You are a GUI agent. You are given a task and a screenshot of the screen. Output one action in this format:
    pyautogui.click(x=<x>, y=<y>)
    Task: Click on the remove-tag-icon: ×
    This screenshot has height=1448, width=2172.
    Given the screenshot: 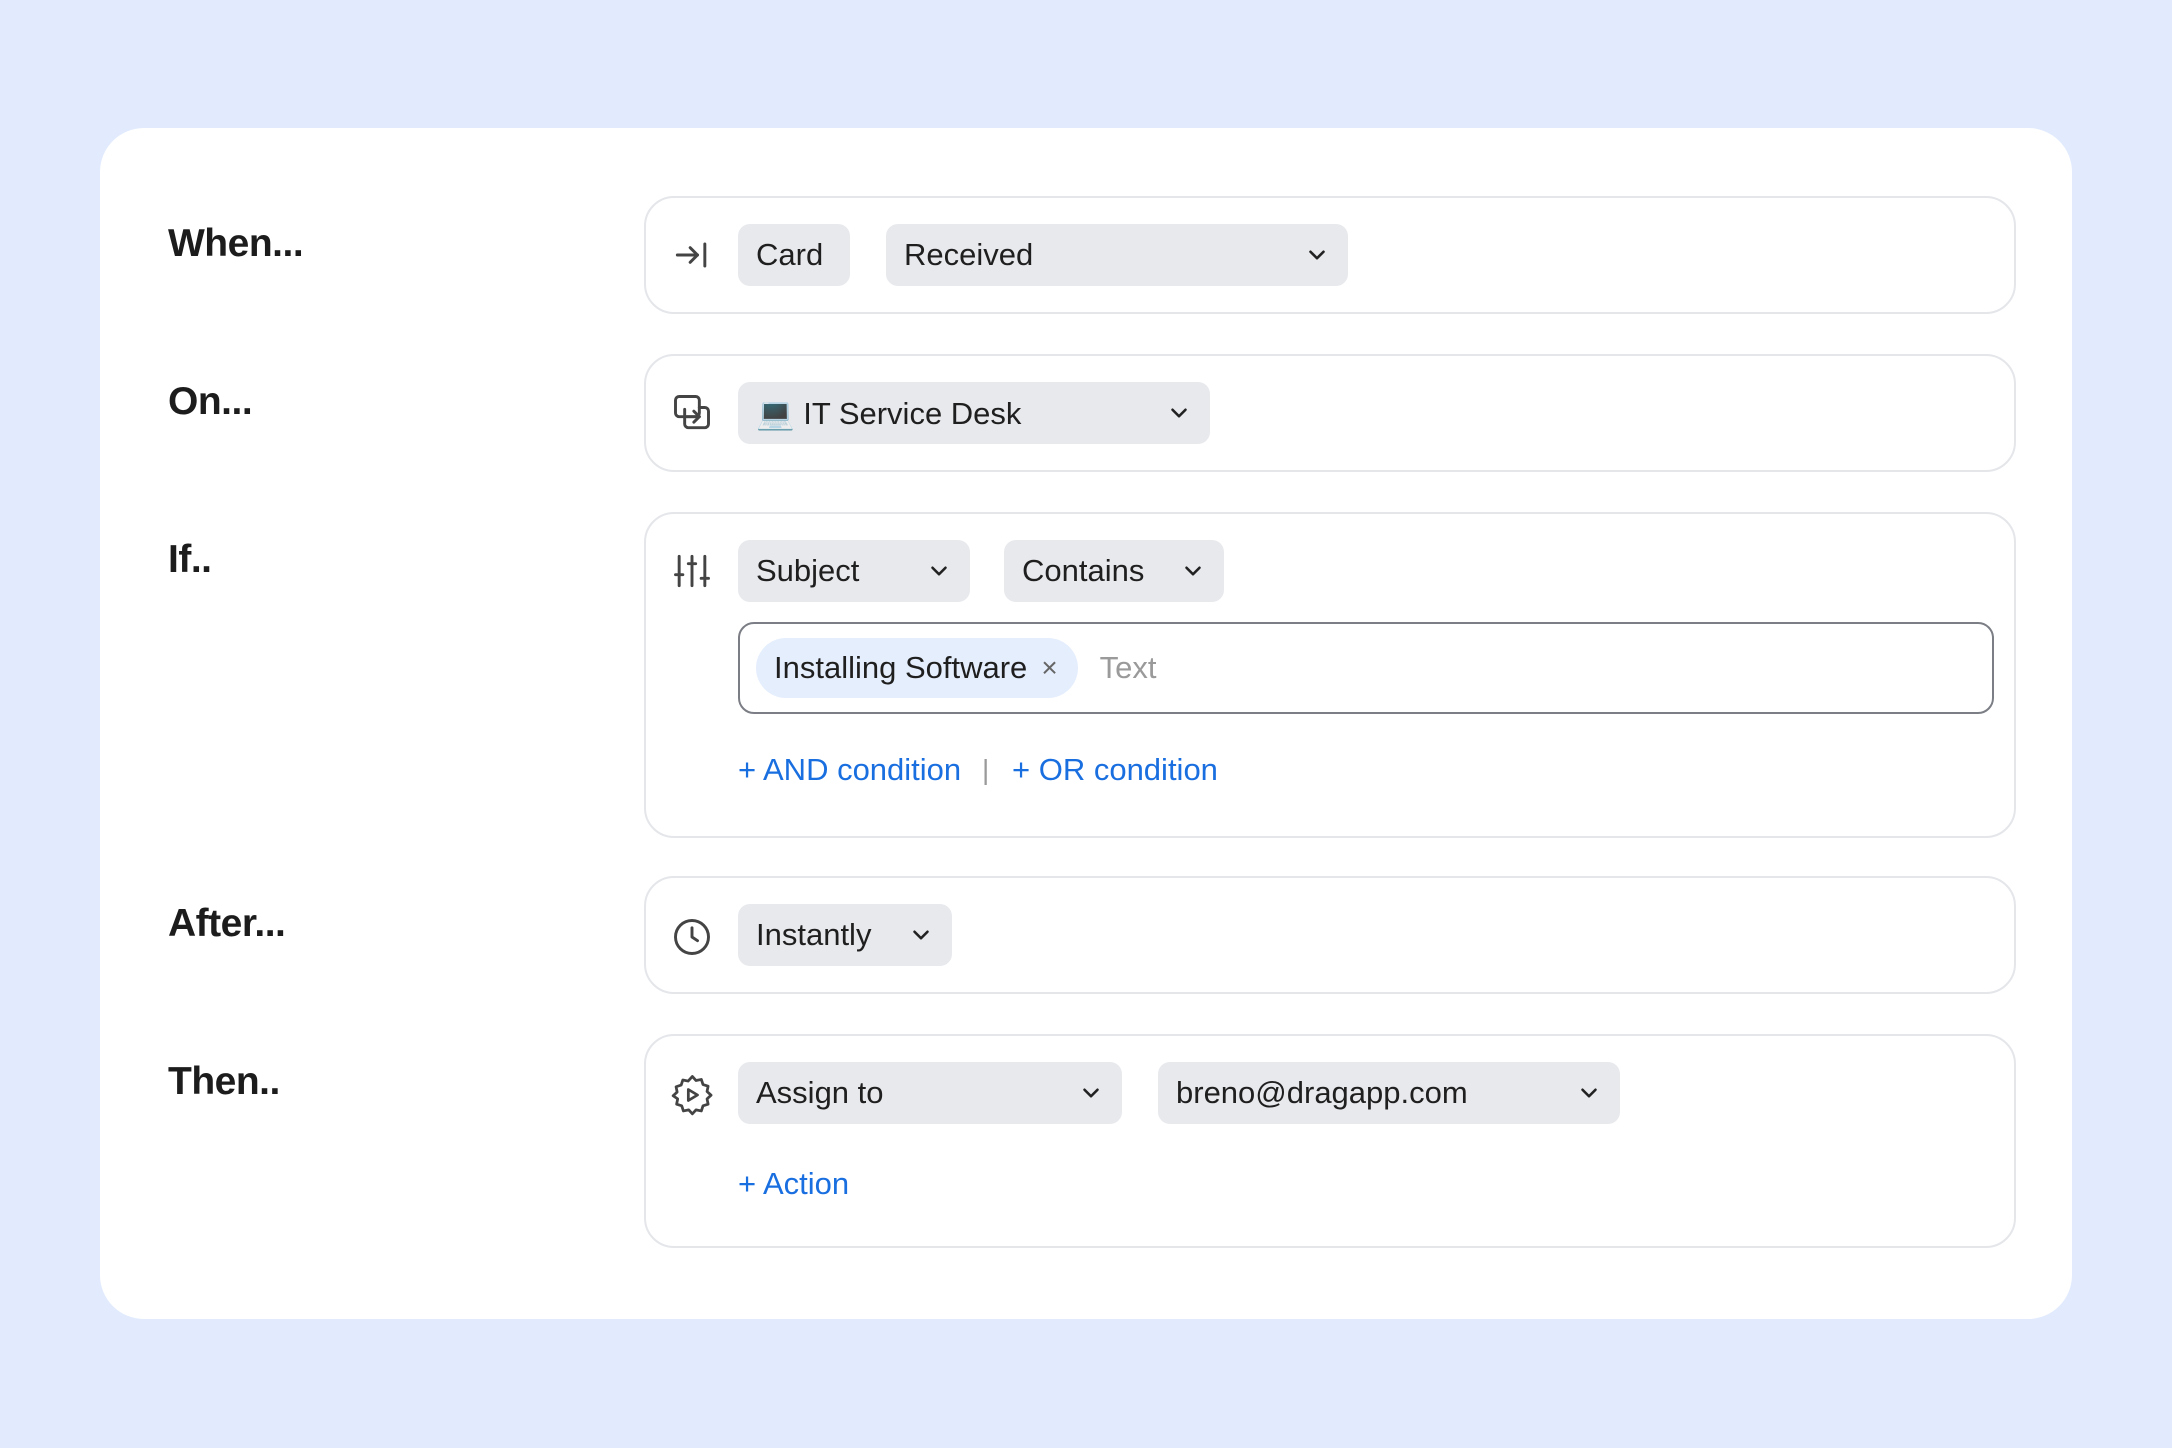 What is the action you would take?
    pyautogui.click(x=1049, y=668)
    